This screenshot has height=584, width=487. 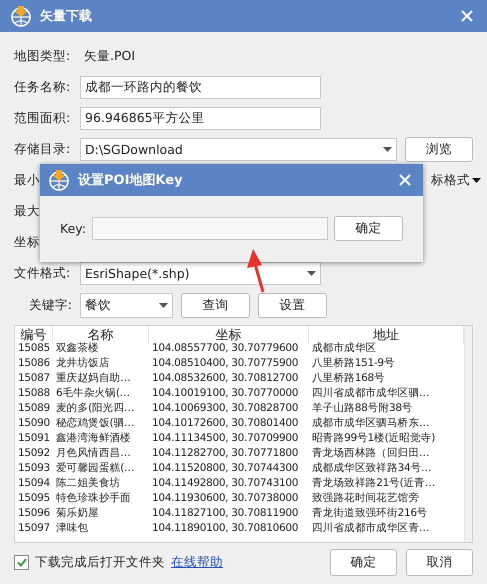 What do you see at coordinates (34, 528) in the screenshot?
I see `table-cell-text: 15097` at bounding box center [34, 528].